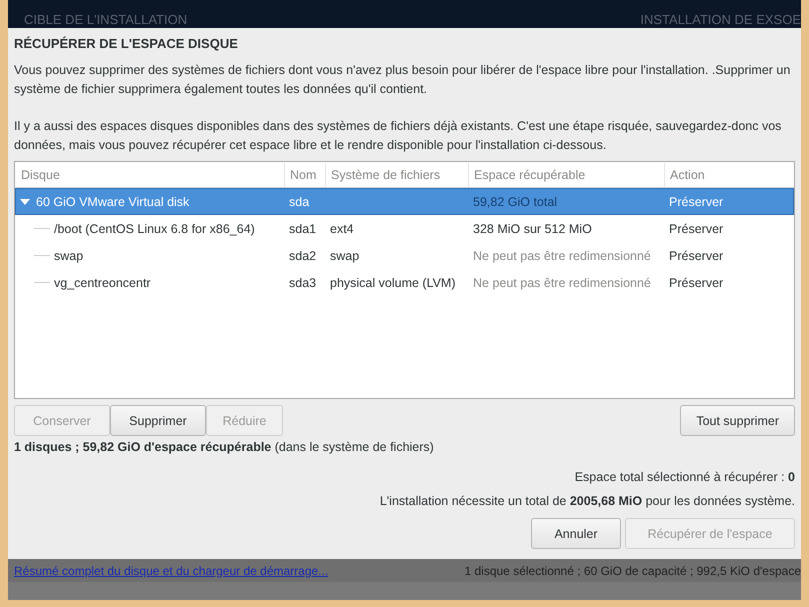  I want to click on dialog-title: RÉCUPÉRER DE L'ESPACE DISQUE, so click(126, 43).